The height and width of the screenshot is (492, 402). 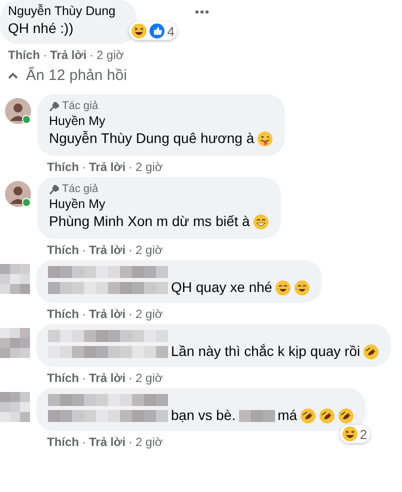 I want to click on comment-text: QH nhé :)), so click(x=41, y=28).